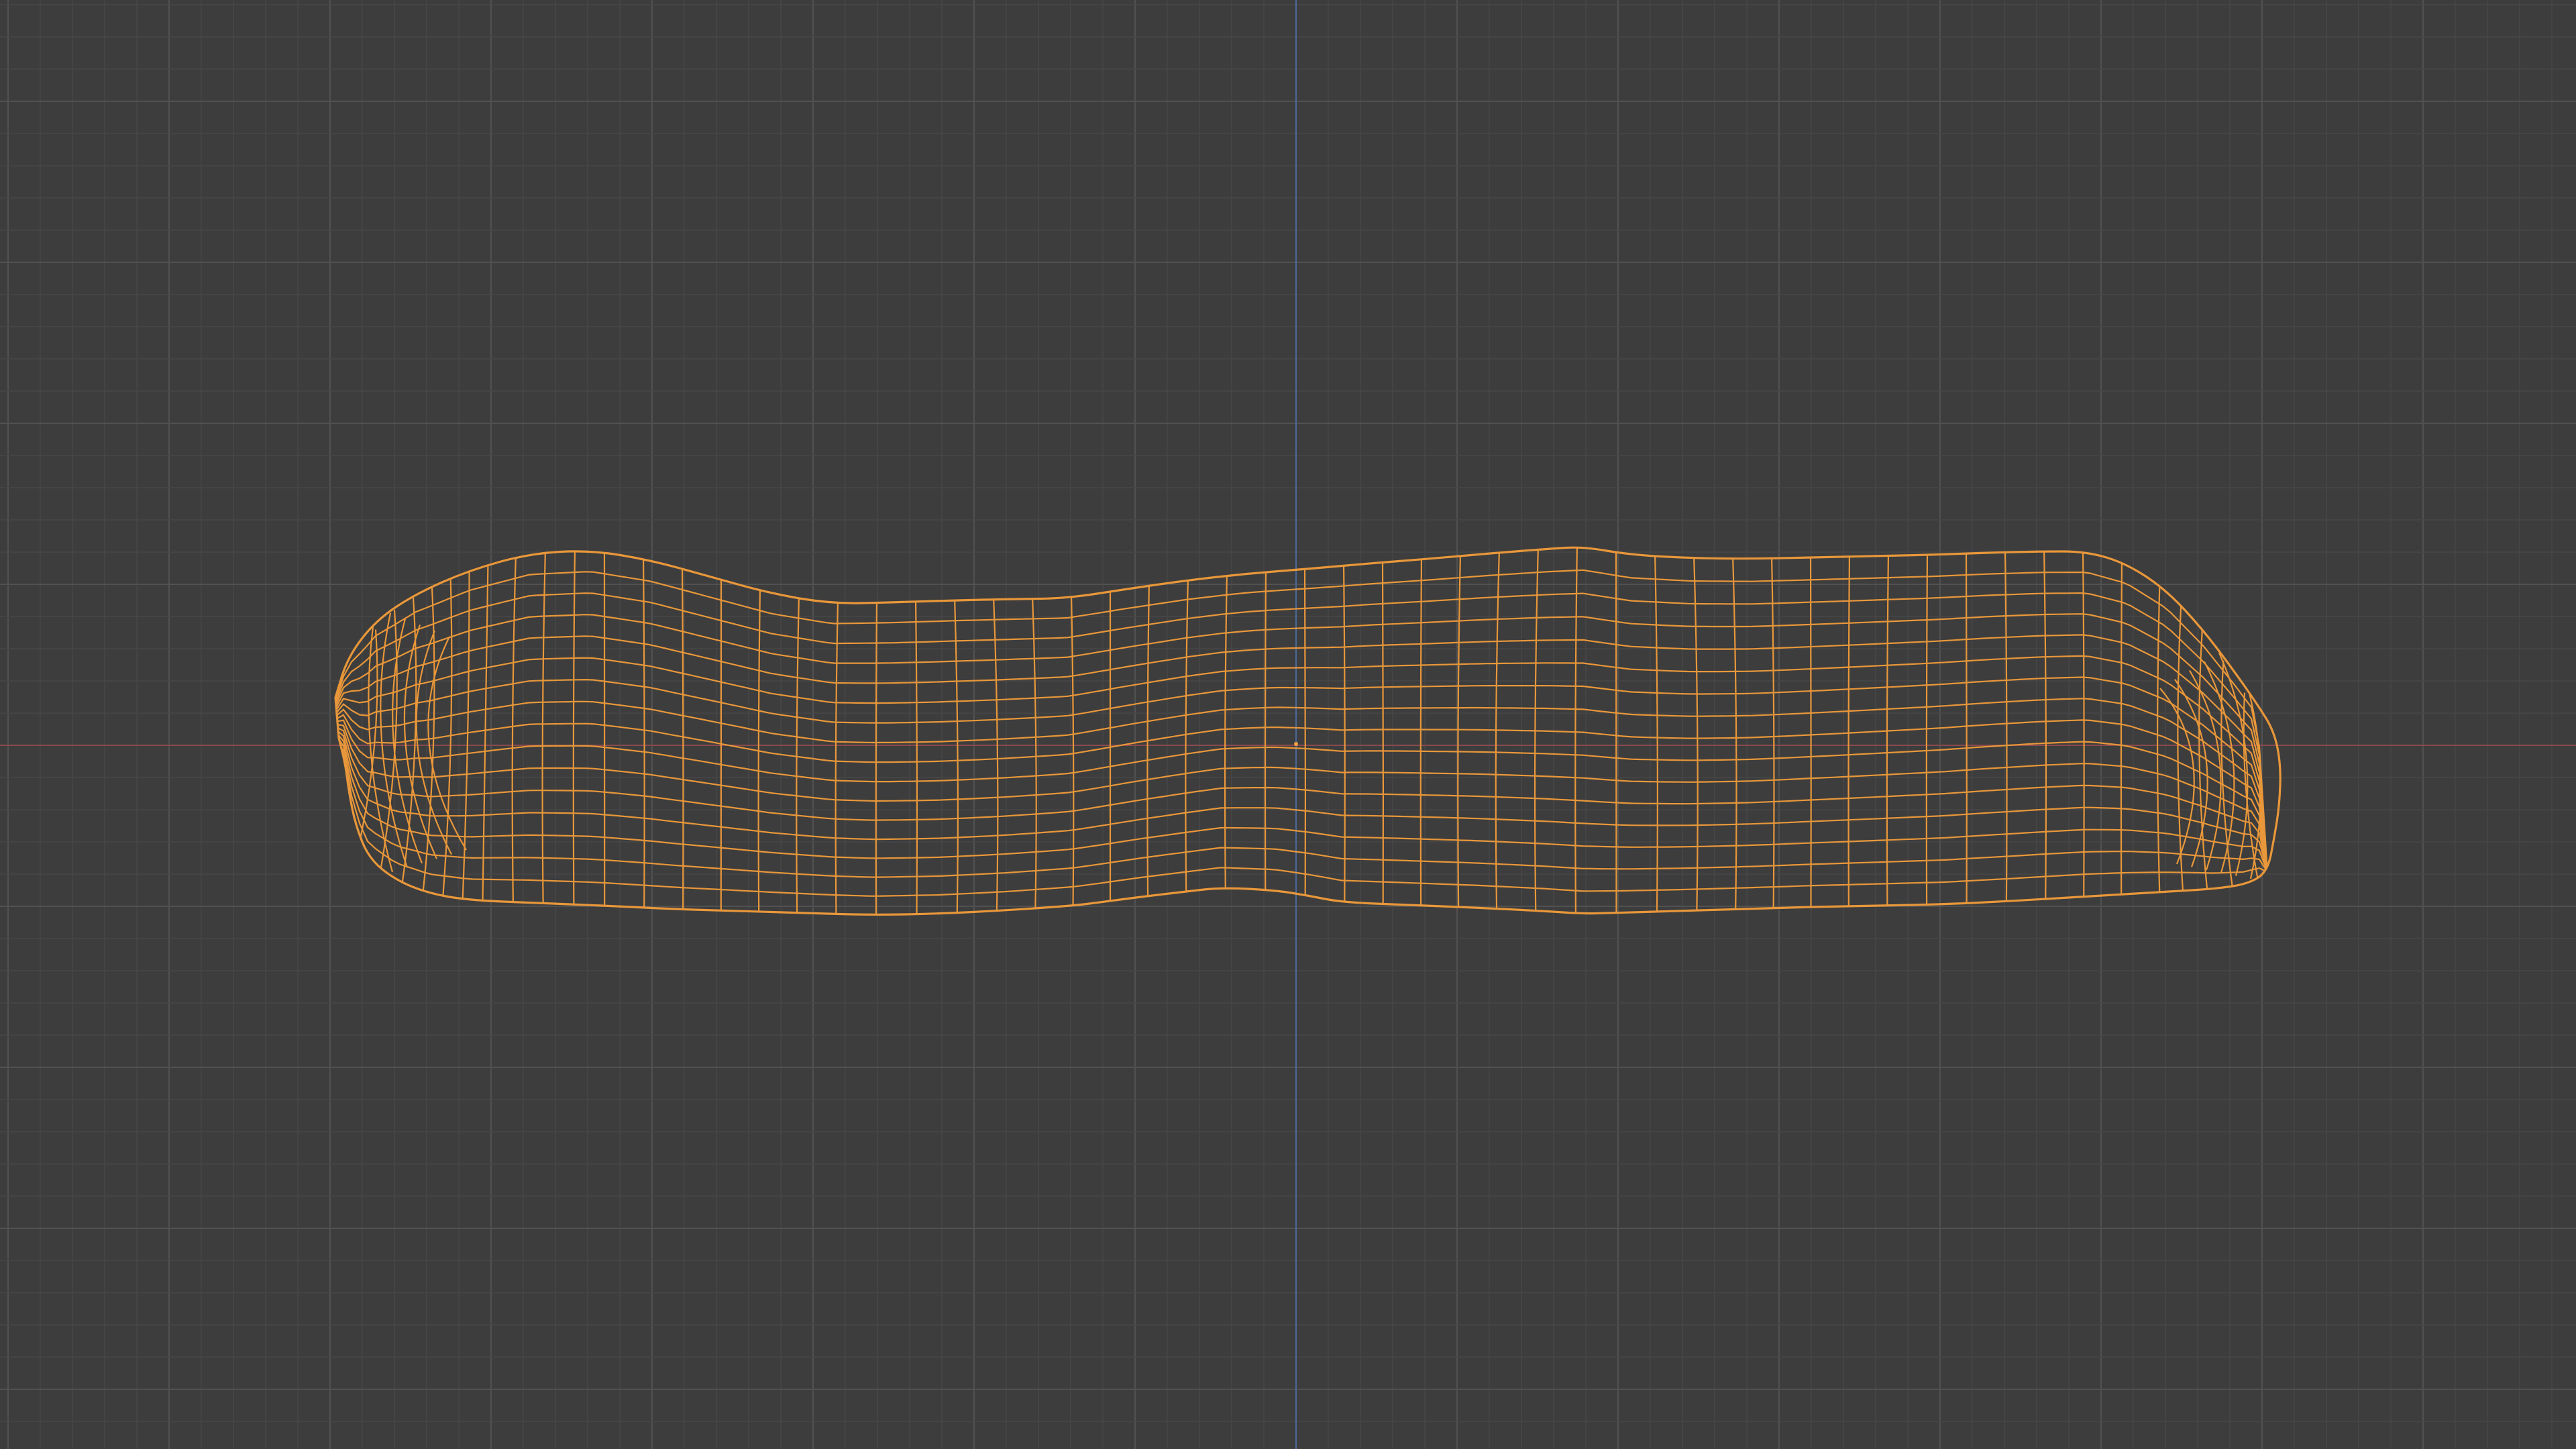 The width and height of the screenshot is (2576, 1449). What do you see at coordinates (1296, 744) in the screenshot?
I see `object-origin-point` at bounding box center [1296, 744].